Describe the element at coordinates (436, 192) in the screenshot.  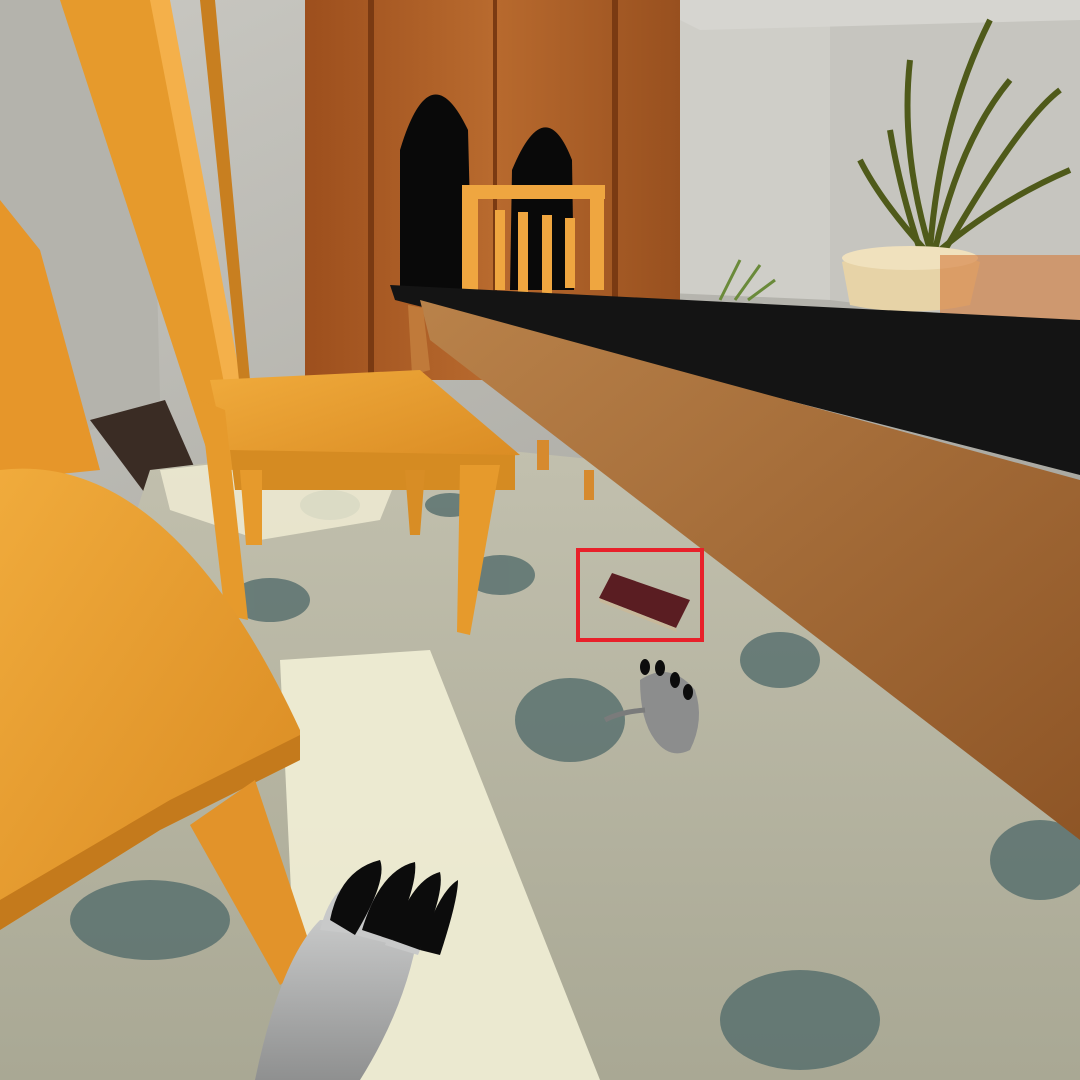
I see `cabinet-door-left` at that location.